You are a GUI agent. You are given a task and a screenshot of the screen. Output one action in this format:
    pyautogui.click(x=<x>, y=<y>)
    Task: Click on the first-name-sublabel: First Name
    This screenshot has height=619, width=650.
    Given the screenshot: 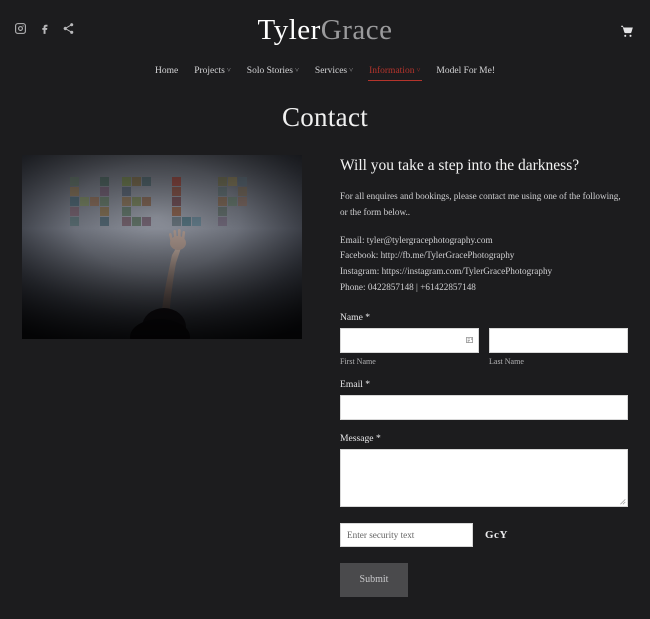 What is the action you would take?
    pyautogui.click(x=358, y=361)
    